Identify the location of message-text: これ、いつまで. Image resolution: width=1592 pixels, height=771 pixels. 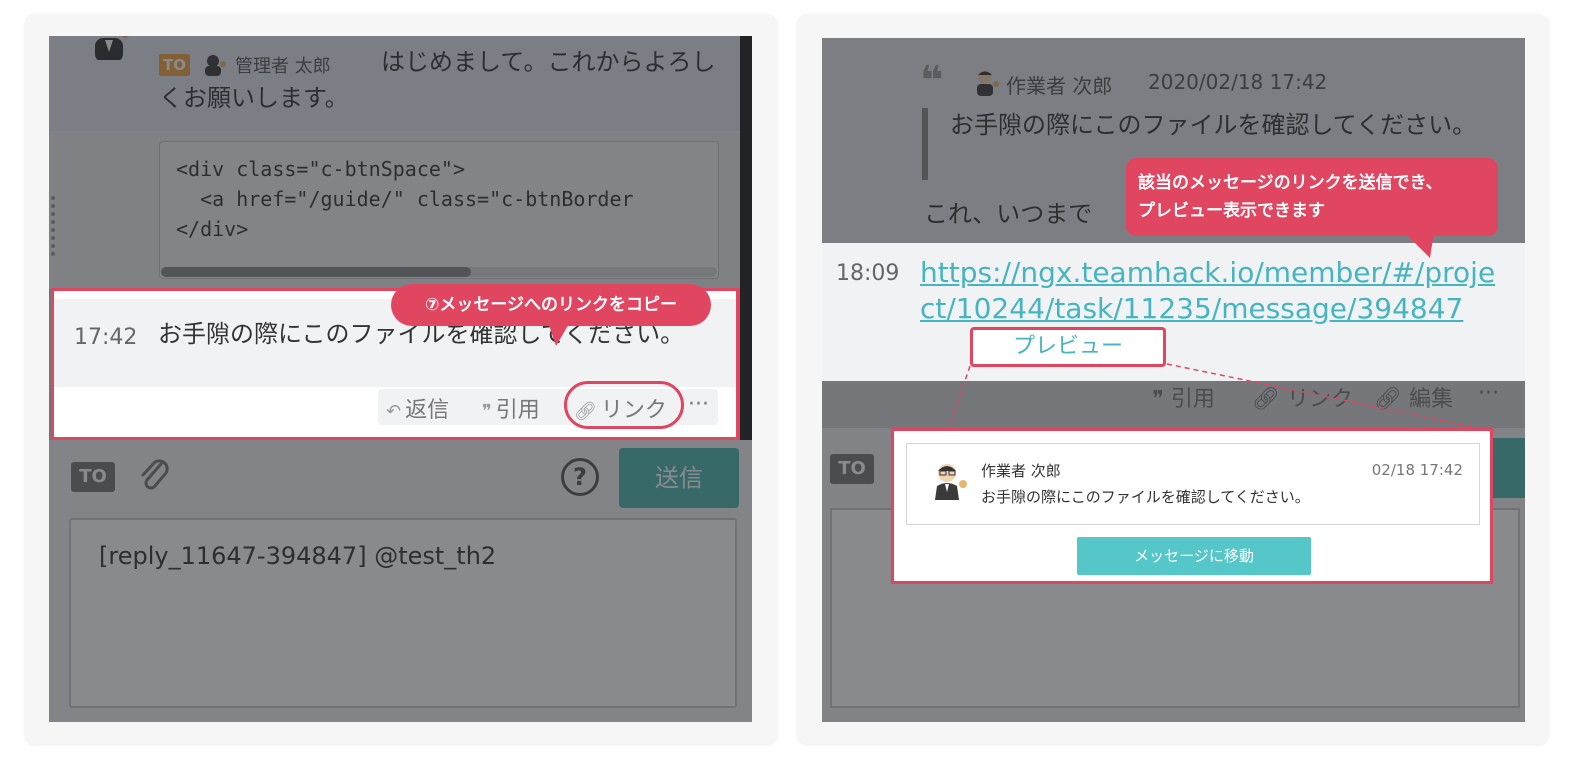
(1008, 214).